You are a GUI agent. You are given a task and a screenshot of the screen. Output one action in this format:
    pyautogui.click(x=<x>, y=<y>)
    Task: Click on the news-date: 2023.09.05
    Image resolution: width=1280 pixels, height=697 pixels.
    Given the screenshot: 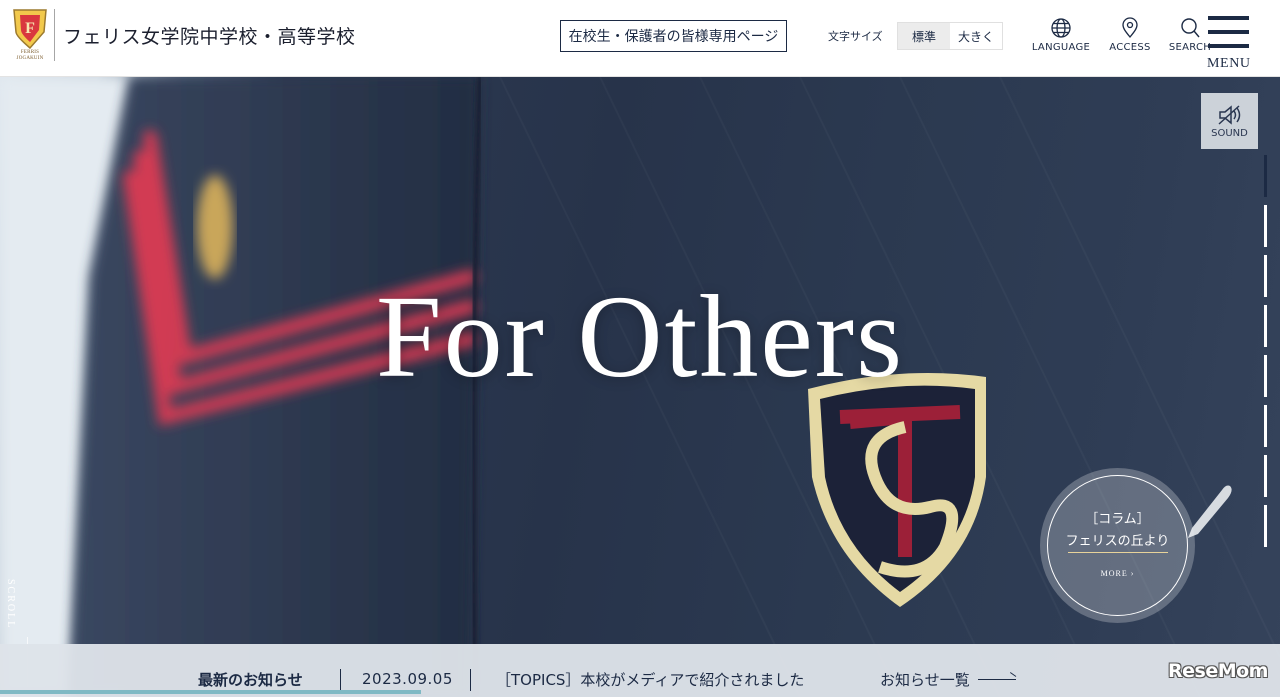 What is the action you would take?
    pyautogui.click(x=407, y=679)
    